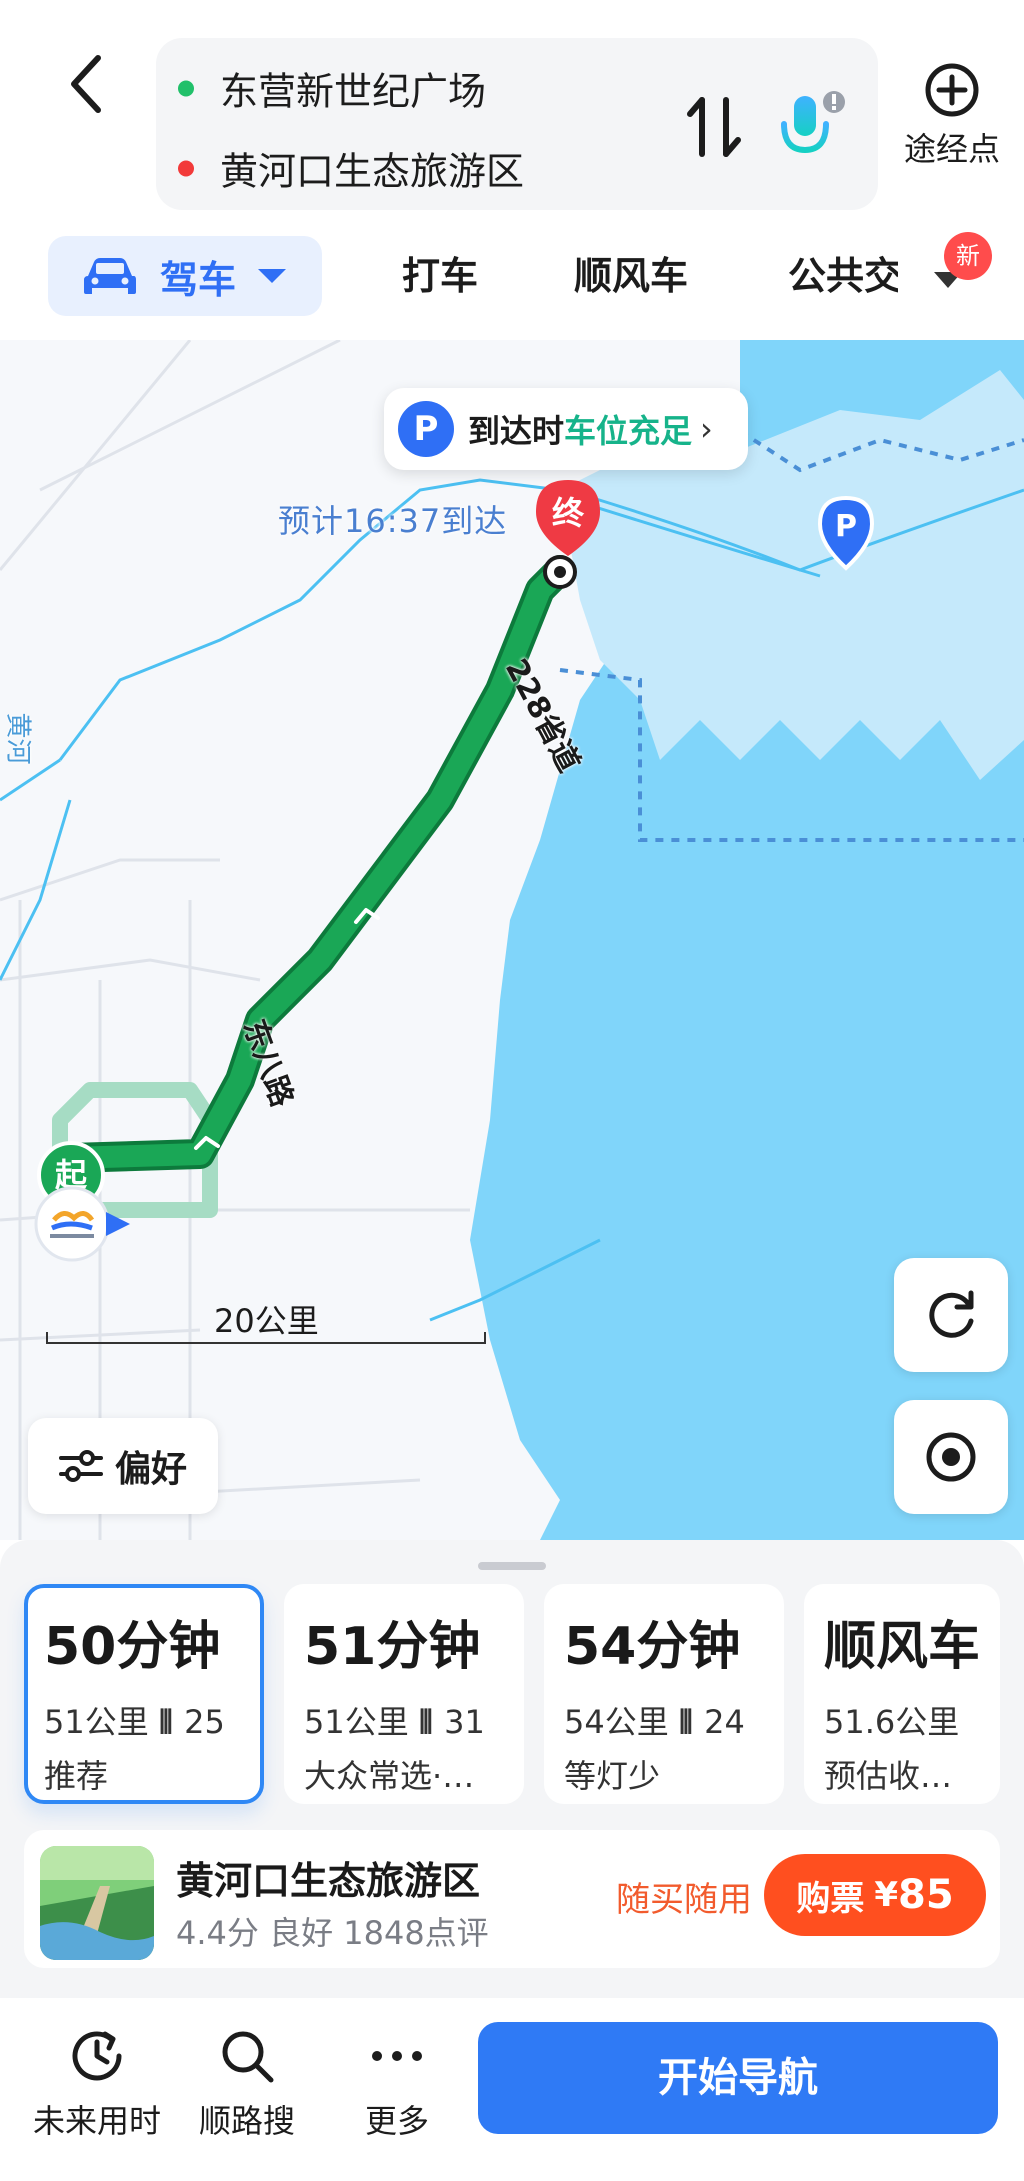  What do you see at coordinates (328, 1881) in the screenshot?
I see `poi-name: 黄河口生态旅游区` at bounding box center [328, 1881].